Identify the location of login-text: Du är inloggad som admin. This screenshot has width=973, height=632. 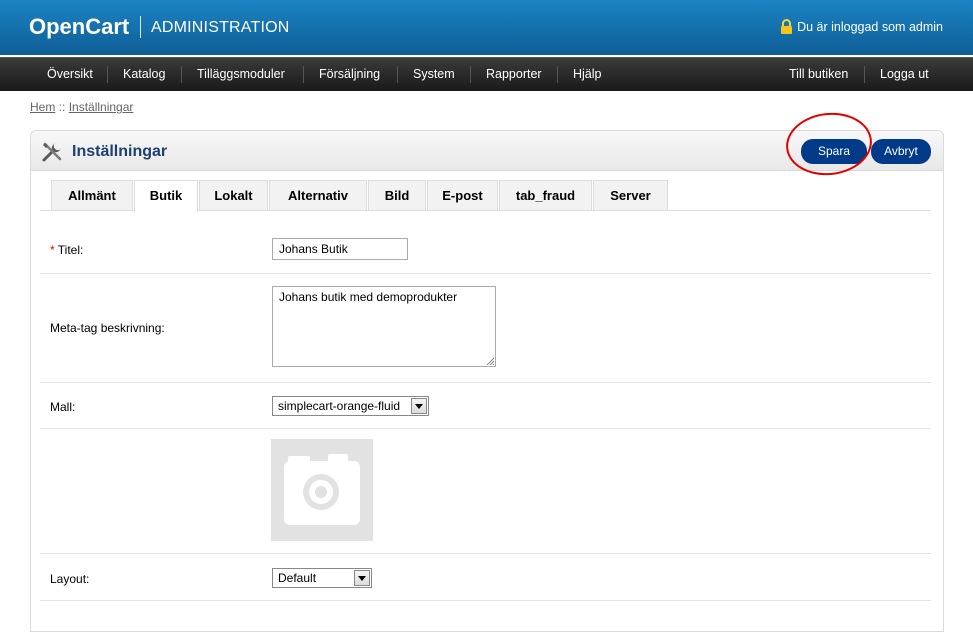
(870, 26).